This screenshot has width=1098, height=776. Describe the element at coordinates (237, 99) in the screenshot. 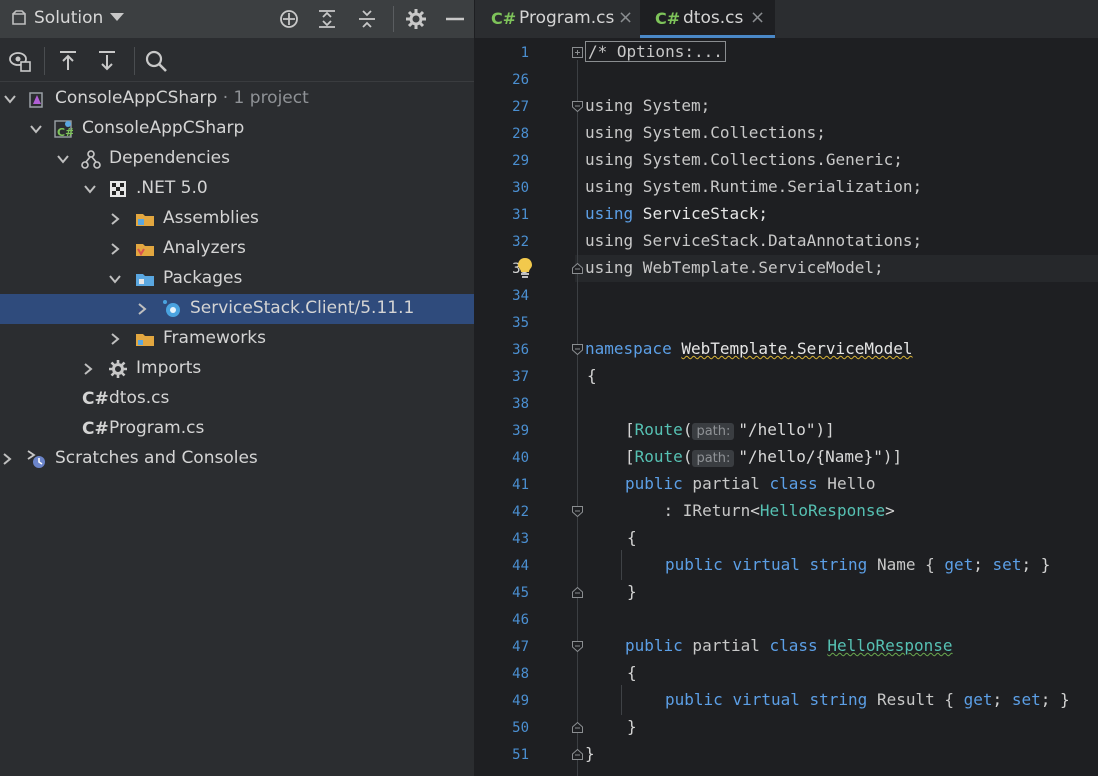

I see `tree-item-solution: ConsoleAppCSharp · 1 project` at that location.